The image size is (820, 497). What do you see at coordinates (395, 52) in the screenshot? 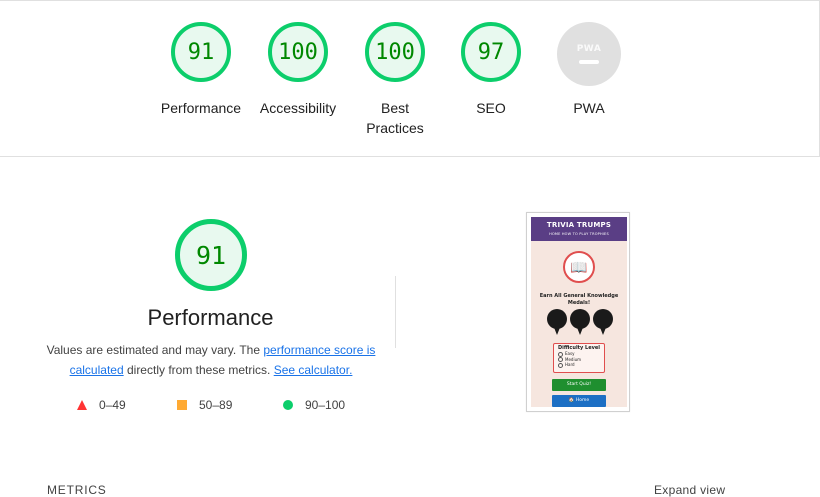
I see `gauge-best-practices-score: 100` at bounding box center [395, 52].